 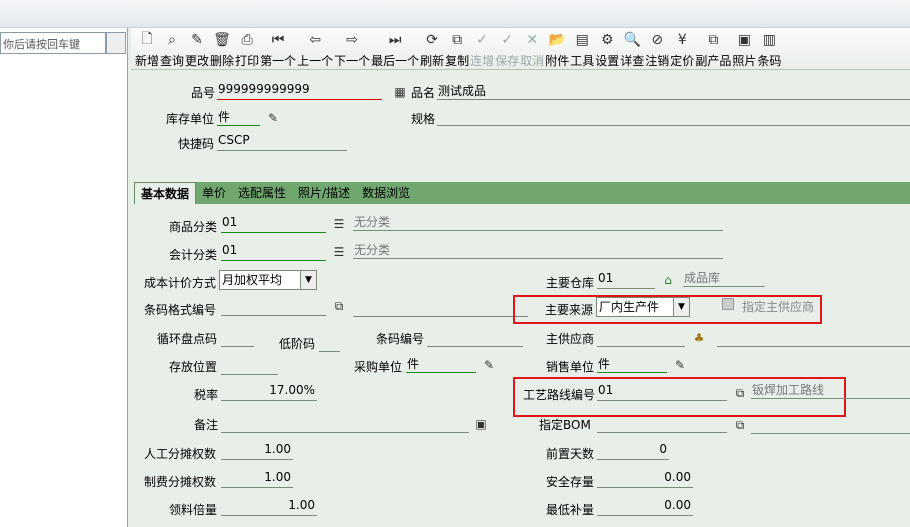 I want to click on safety-stock-field: 0.00, so click(x=645, y=479).